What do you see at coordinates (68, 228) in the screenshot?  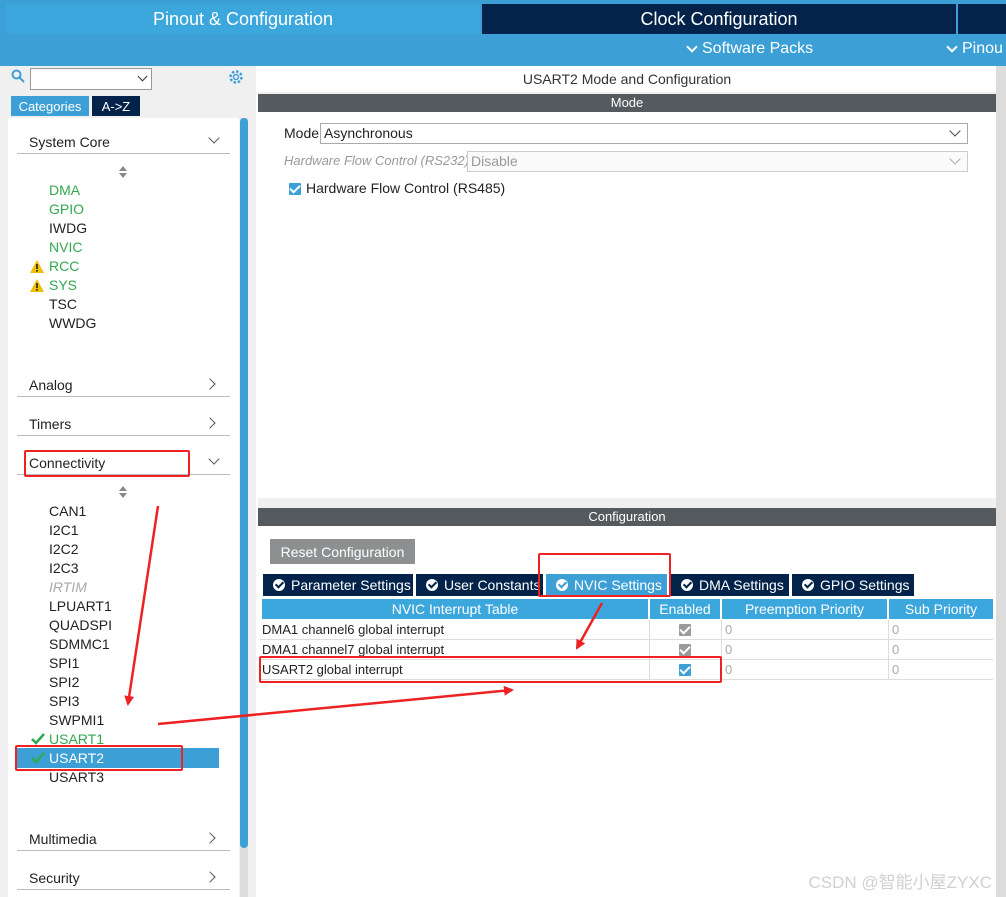 I see `list-item-iwdg: IWDG` at bounding box center [68, 228].